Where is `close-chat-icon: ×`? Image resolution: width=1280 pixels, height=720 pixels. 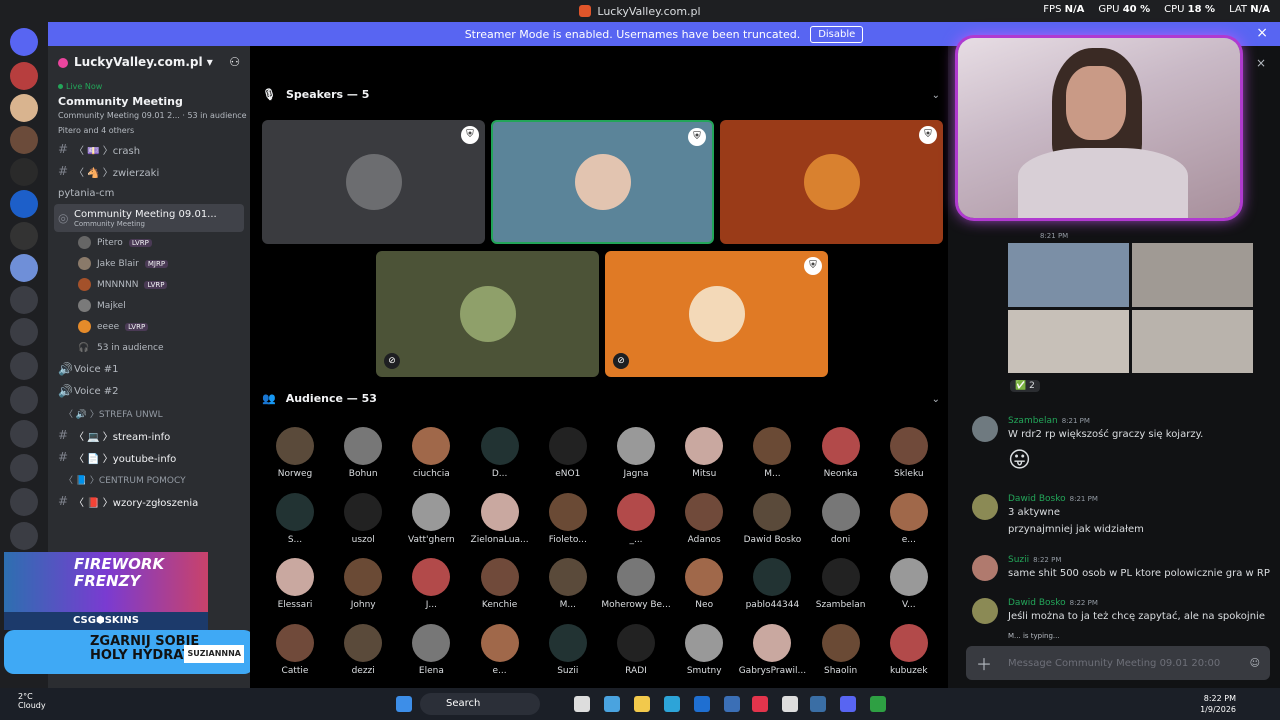 close-chat-icon: × is located at coordinates (1261, 63).